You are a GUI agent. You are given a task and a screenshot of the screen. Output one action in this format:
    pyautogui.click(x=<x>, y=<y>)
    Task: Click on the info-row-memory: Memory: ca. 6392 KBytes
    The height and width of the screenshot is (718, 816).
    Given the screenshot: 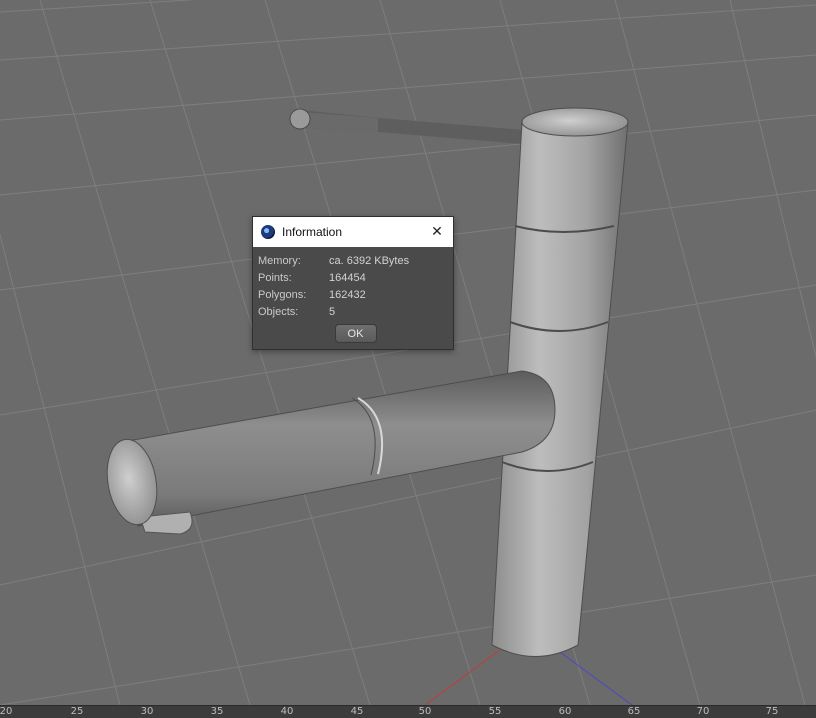 What is the action you would take?
    pyautogui.click(x=355, y=260)
    